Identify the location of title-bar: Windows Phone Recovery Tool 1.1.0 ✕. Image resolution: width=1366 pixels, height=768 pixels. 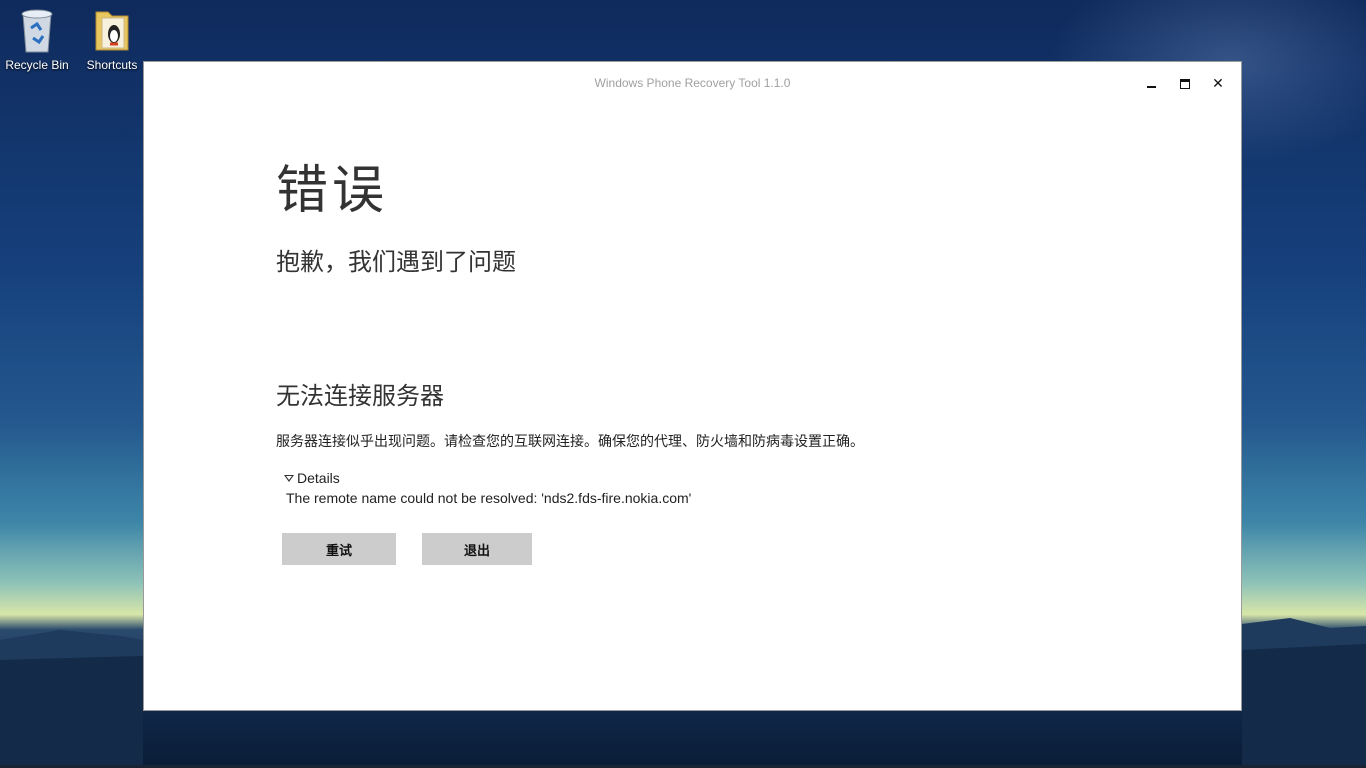
(692, 83).